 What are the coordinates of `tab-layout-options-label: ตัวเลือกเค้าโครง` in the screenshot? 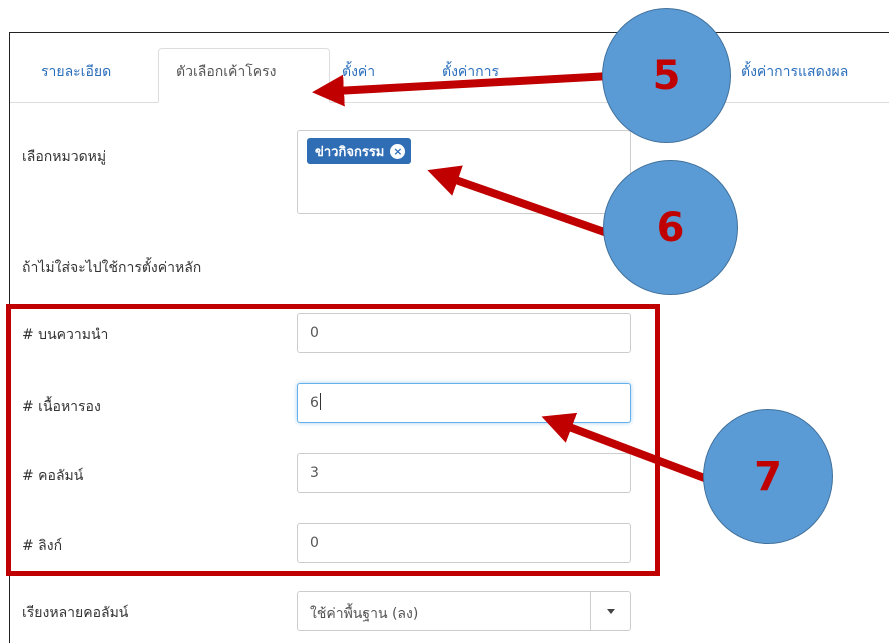 It's located at (226, 72).